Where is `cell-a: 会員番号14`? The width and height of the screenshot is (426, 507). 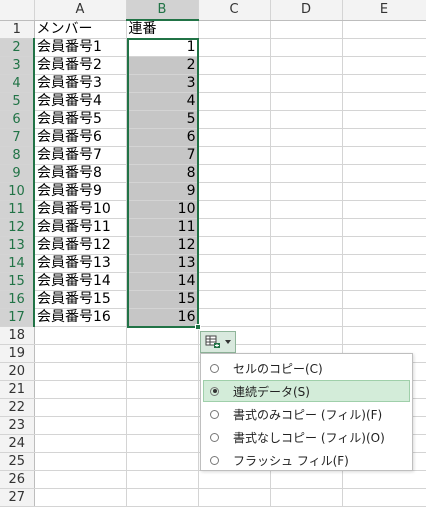
cell-a: 会員番号14 is located at coordinates (80, 281).